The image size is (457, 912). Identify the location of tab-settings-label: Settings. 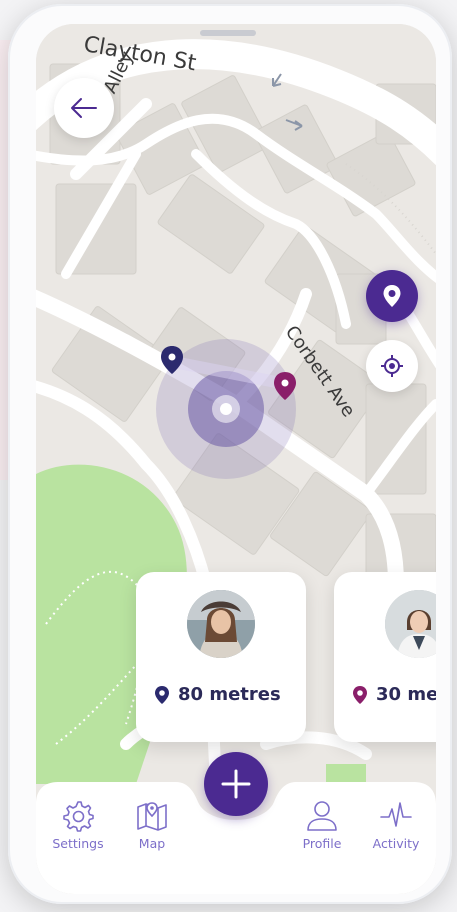
(78, 843).